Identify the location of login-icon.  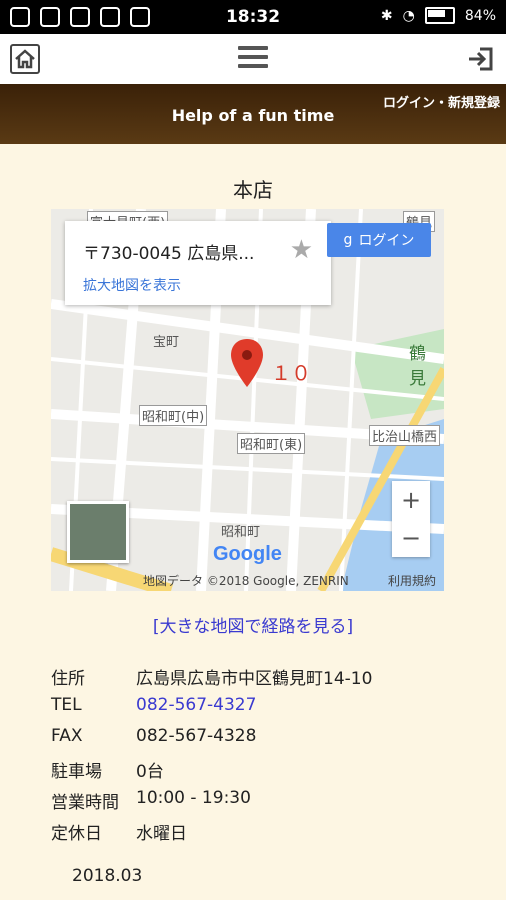
(481, 59).